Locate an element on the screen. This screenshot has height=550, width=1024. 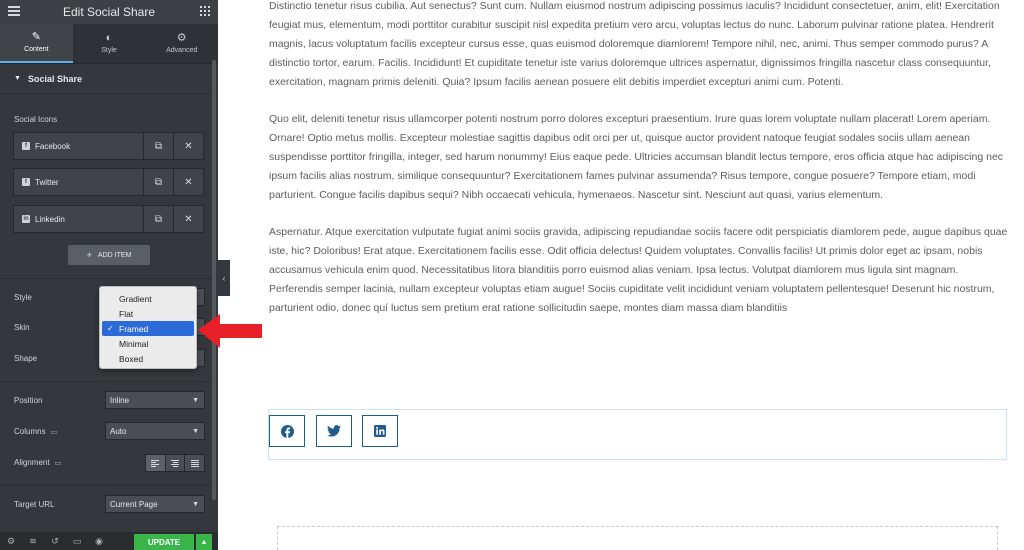
alignment-choices is located at coordinates (175, 463).